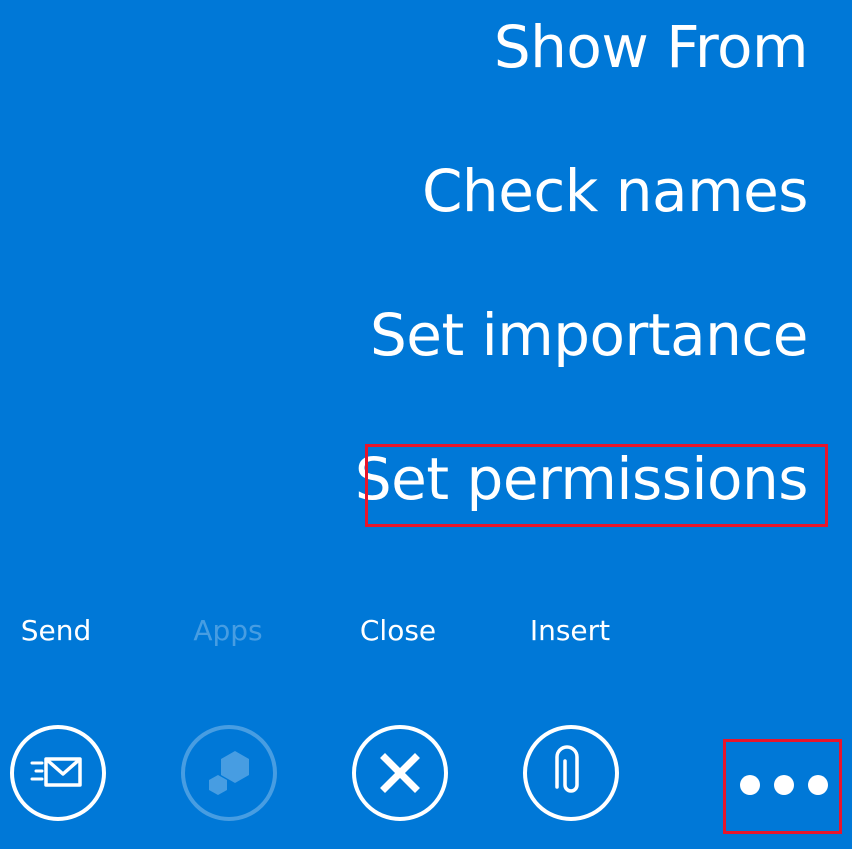  Describe the element at coordinates (228, 630) in the screenshot. I see `apps-label: Apps` at that location.